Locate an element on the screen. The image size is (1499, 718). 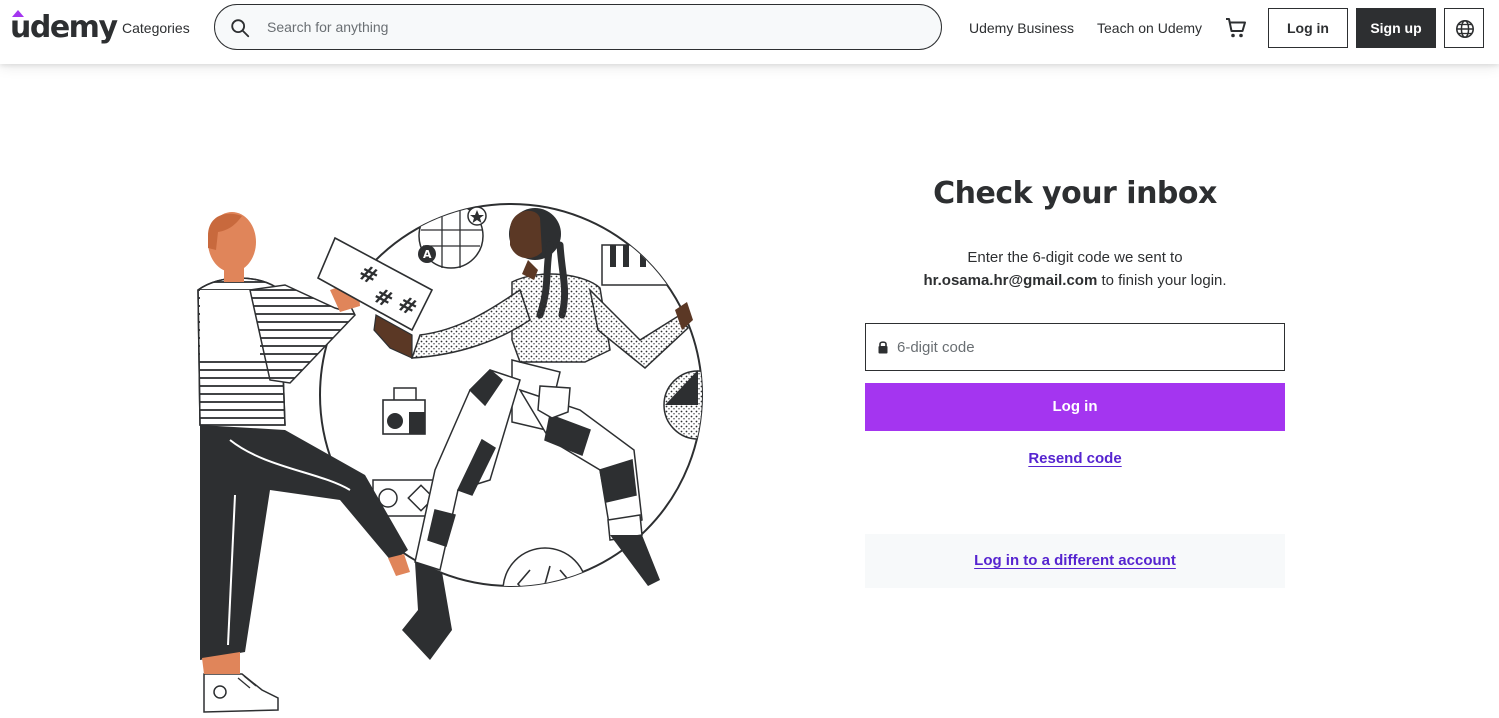
different-account-label: Log in to a different account is located at coordinates (1075, 560).